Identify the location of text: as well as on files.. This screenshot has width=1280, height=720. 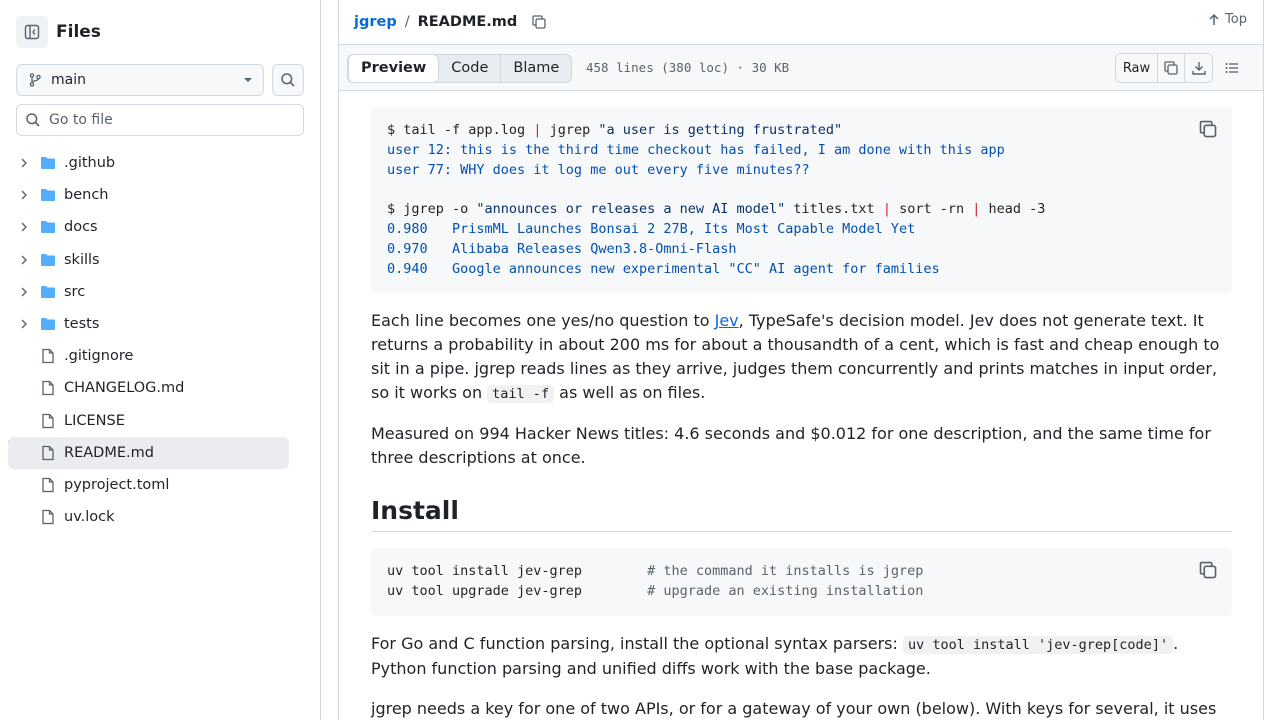
(630, 393).